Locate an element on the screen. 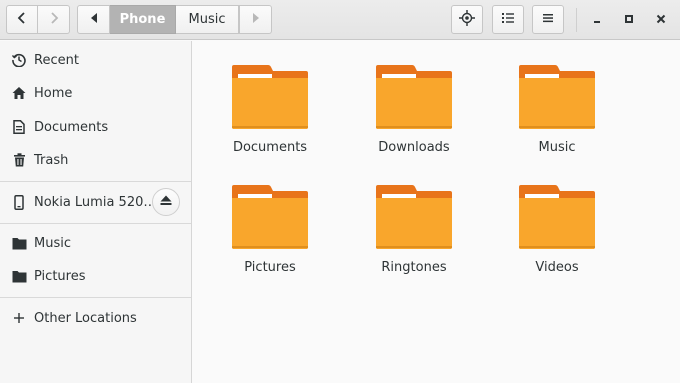  sidebar-item-label: Other Locations is located at coordinates (85, 318).